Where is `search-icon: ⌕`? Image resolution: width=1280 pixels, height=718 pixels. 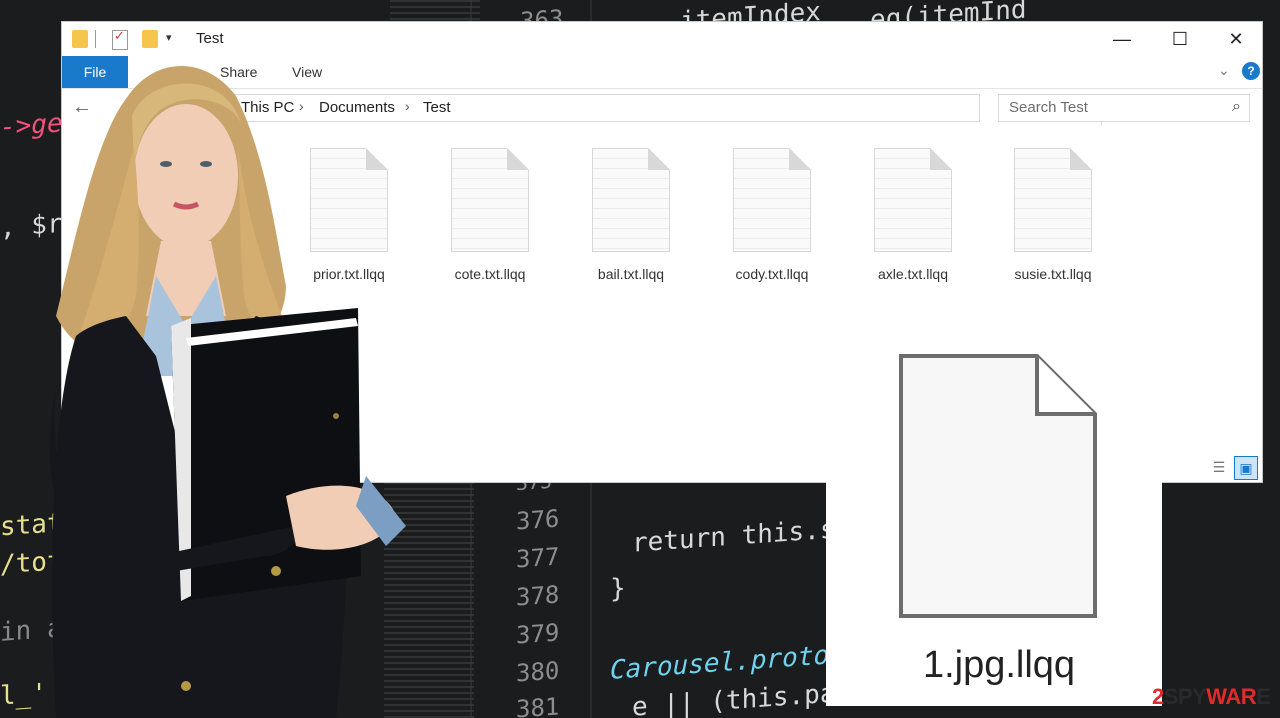
search-icon: ⌕ is located at coordinates (1236, 107).